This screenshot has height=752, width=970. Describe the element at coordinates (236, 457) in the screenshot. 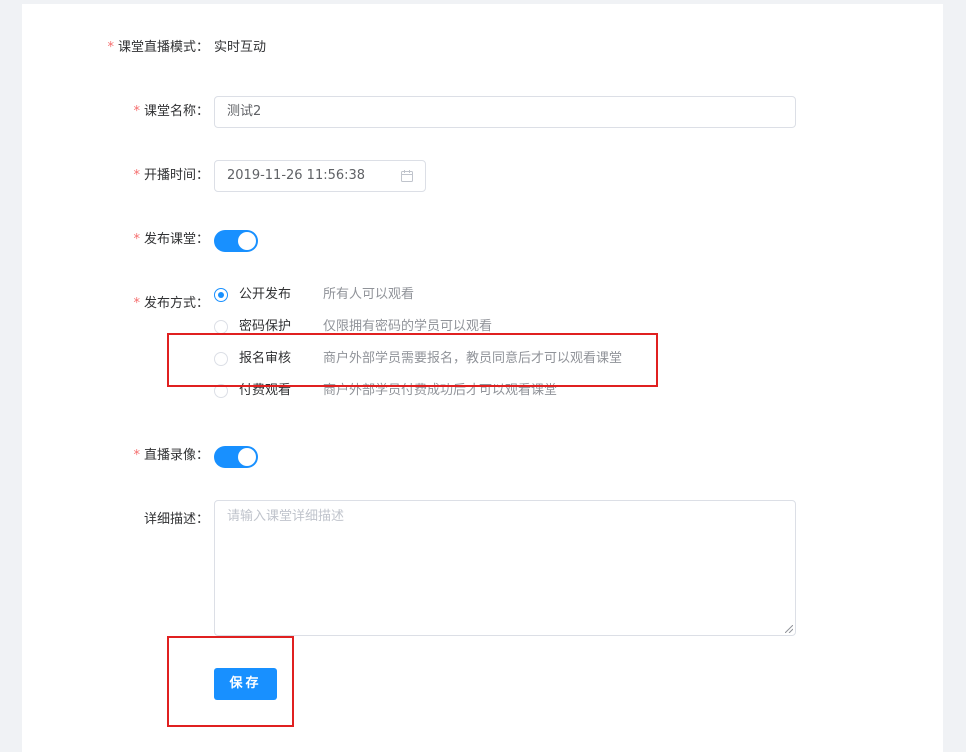

I see `recording-switch` at that location.